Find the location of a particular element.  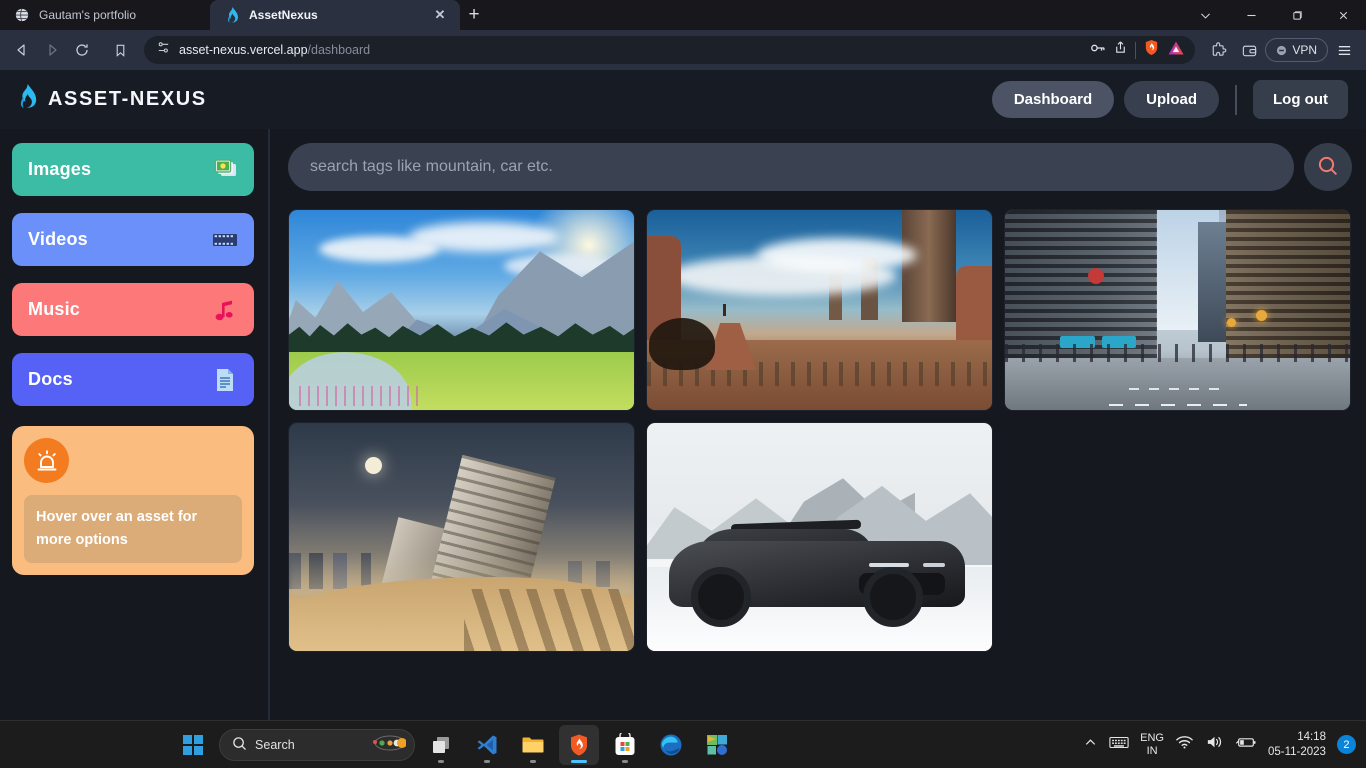

browser-tabstrip: Gautam's portfolio AssetNexus ✕ + is located at coordinates (683, 15).